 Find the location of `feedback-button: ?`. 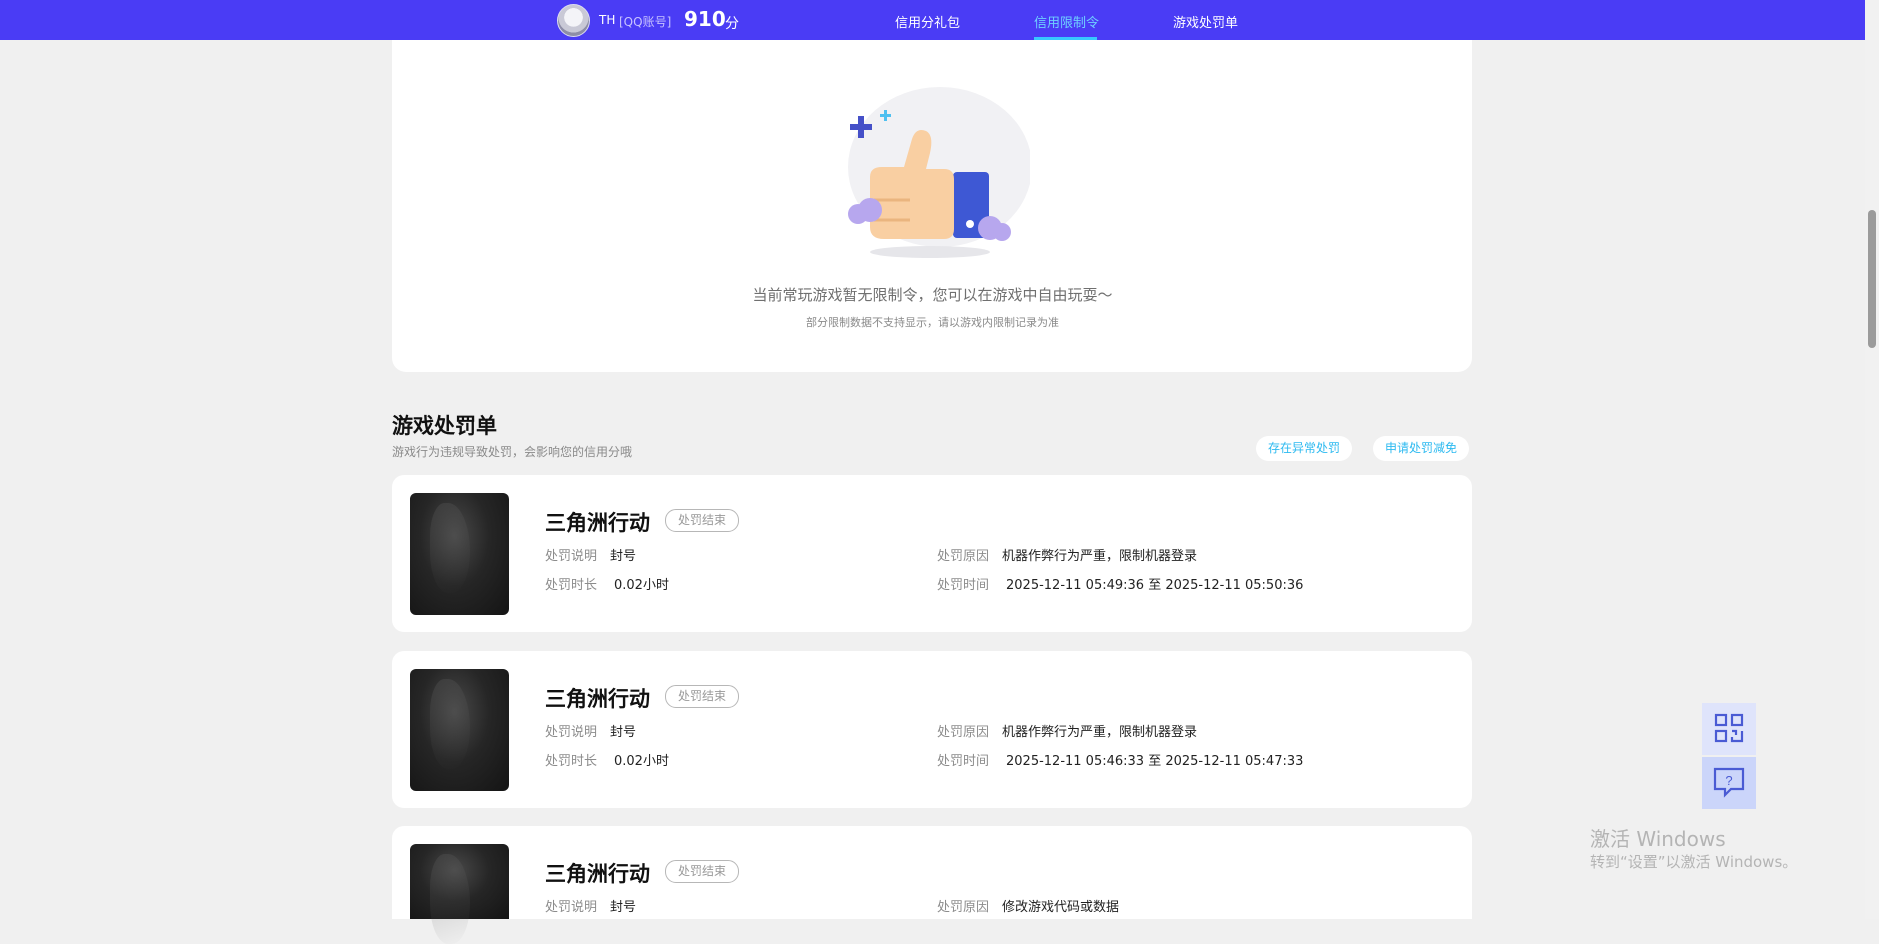

feedback-button: ? is located at coordinates (1729, 783).